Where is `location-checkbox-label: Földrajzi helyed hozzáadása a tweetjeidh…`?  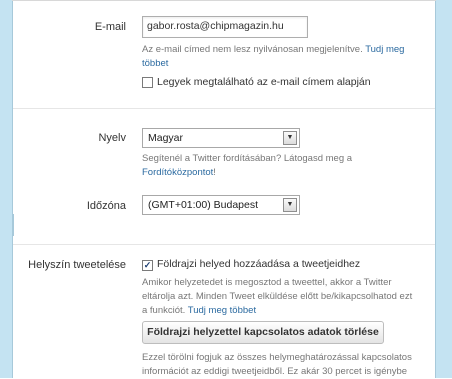 location-checkbox-label: Földrajzi helyed hozzáadása a tweetjeidh… is located at coordinates (259, 264).